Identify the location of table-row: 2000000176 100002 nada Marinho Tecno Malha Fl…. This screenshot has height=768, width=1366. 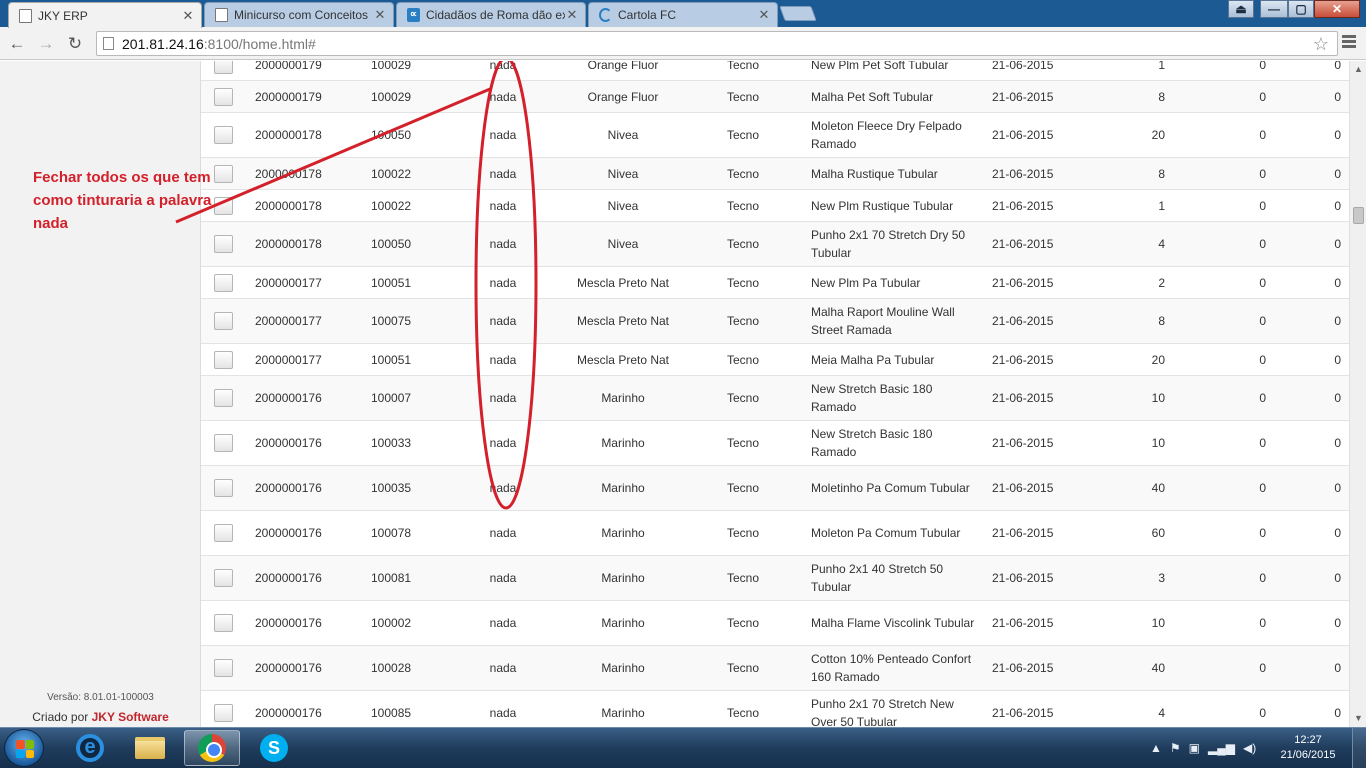
(775, 623).